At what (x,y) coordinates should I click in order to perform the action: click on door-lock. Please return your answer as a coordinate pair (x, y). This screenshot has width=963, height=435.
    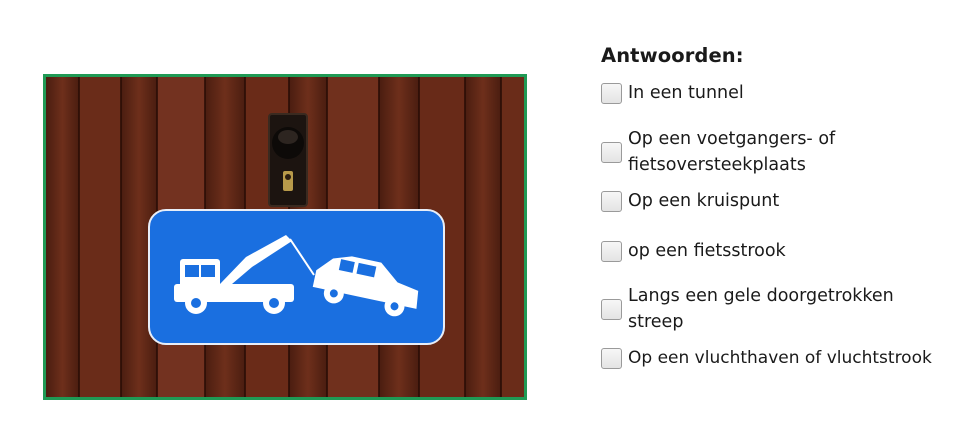
    Looking at the image, I should click on (288, 160).